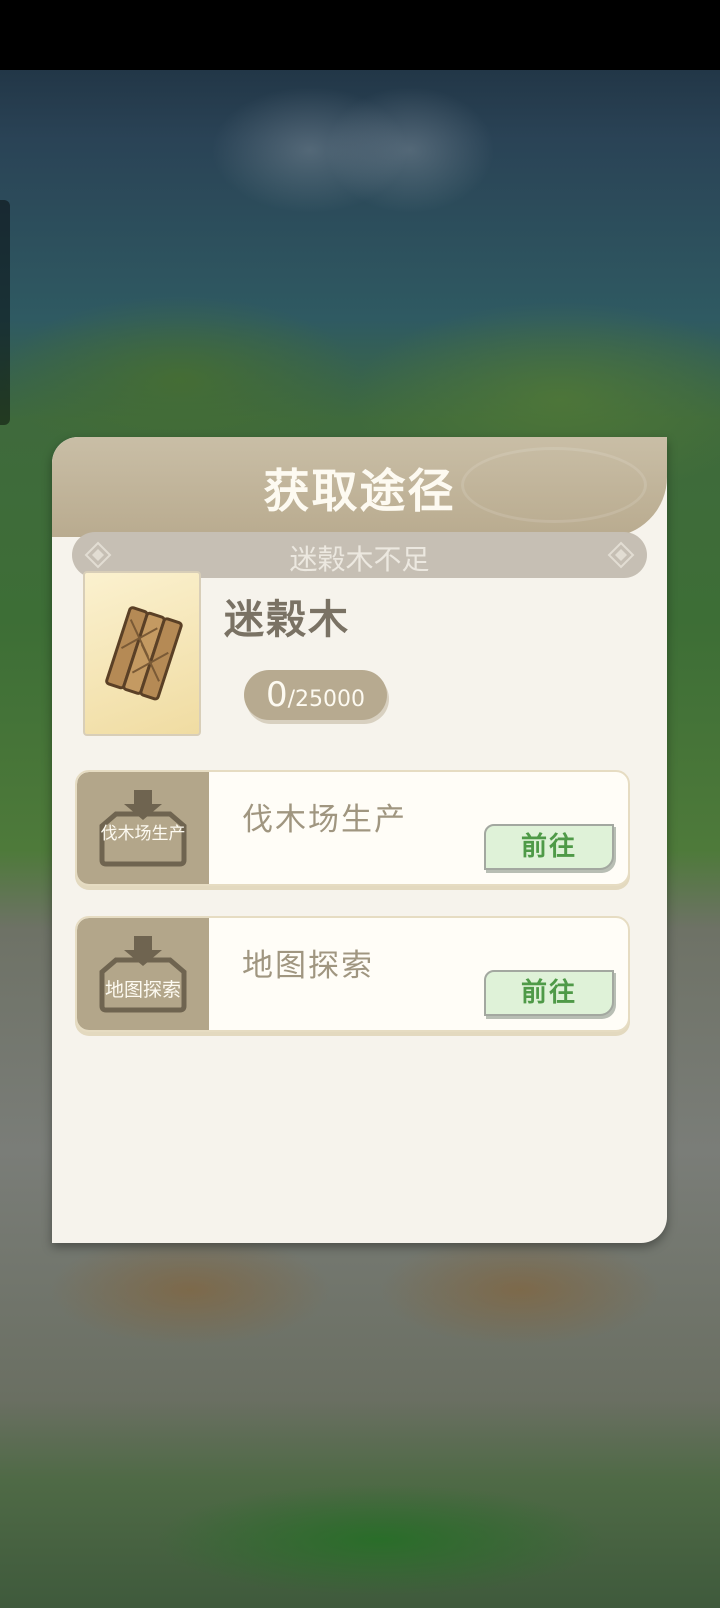 The height and width of the screenshot is (1608, 720). I want to click on item-count-badge: 0/25000, so click(315, 695).